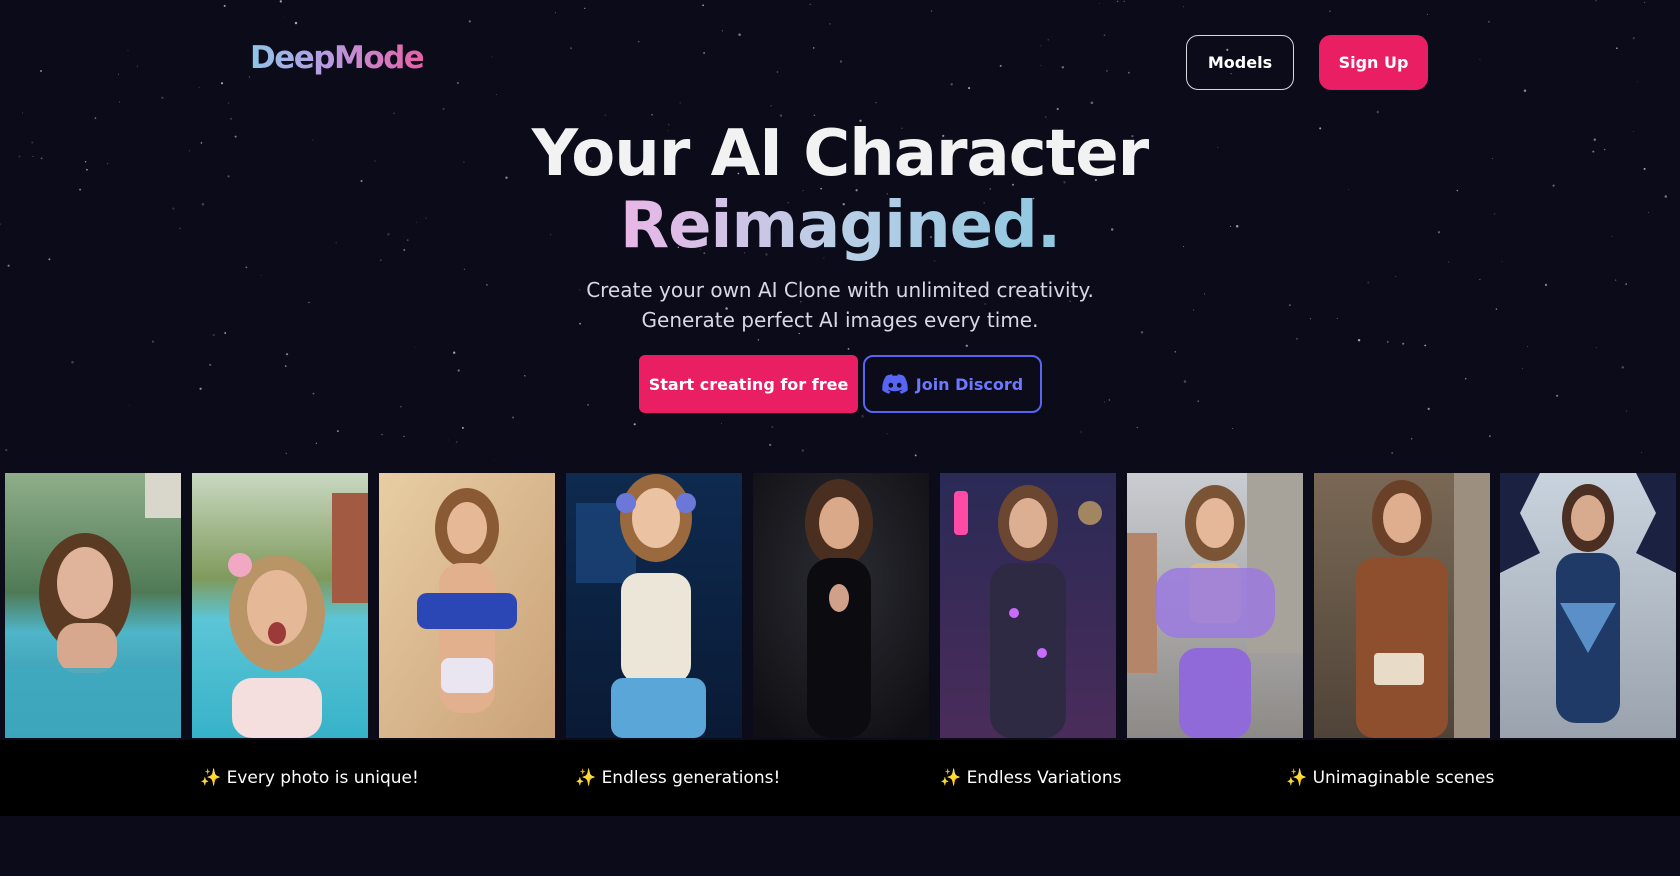 Image resolution: width=1680 pixels, height=876 pixels. Describe the element at coordinates (748, 384) in the screenshot. I see `start-creating-button: Start creating for free` at that location.